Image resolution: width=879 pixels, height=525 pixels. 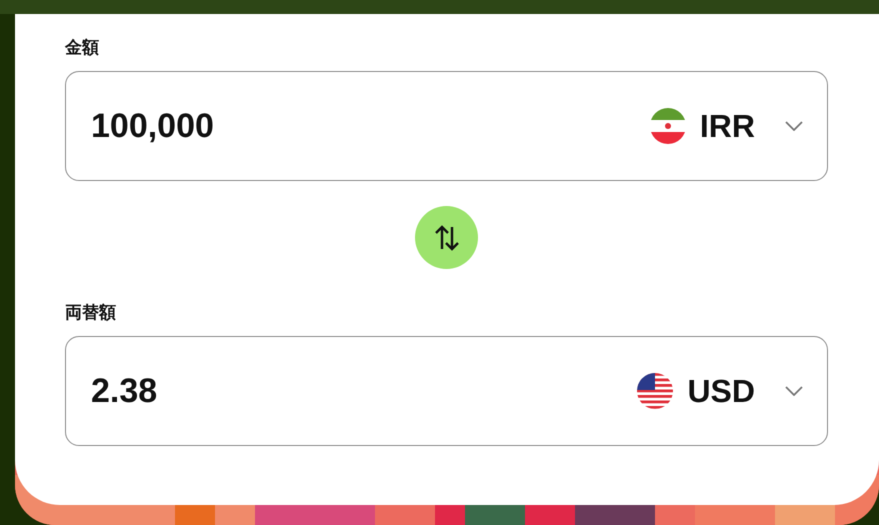 What do you see at coordinates (124, 391) in the screenshot?
I see `amount-value: 2.38` at bounding box center [124, 391].